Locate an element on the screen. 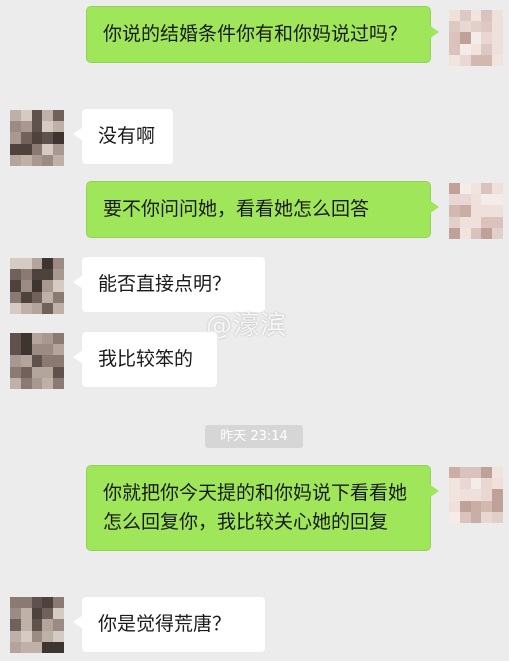  incoming-message: 没有啊 is located at coordinates (123, 136).